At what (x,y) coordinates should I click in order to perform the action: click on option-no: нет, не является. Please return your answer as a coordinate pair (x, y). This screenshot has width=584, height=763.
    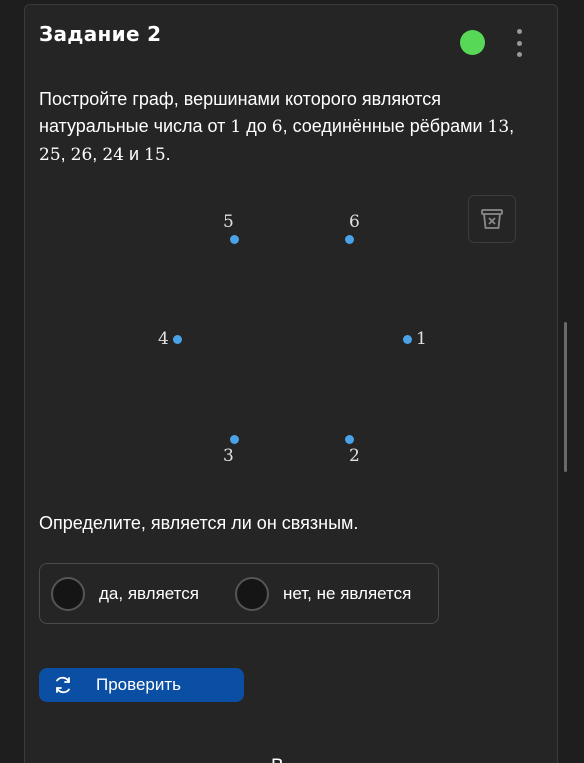
    Looking at the image, I should click on (323, 594).